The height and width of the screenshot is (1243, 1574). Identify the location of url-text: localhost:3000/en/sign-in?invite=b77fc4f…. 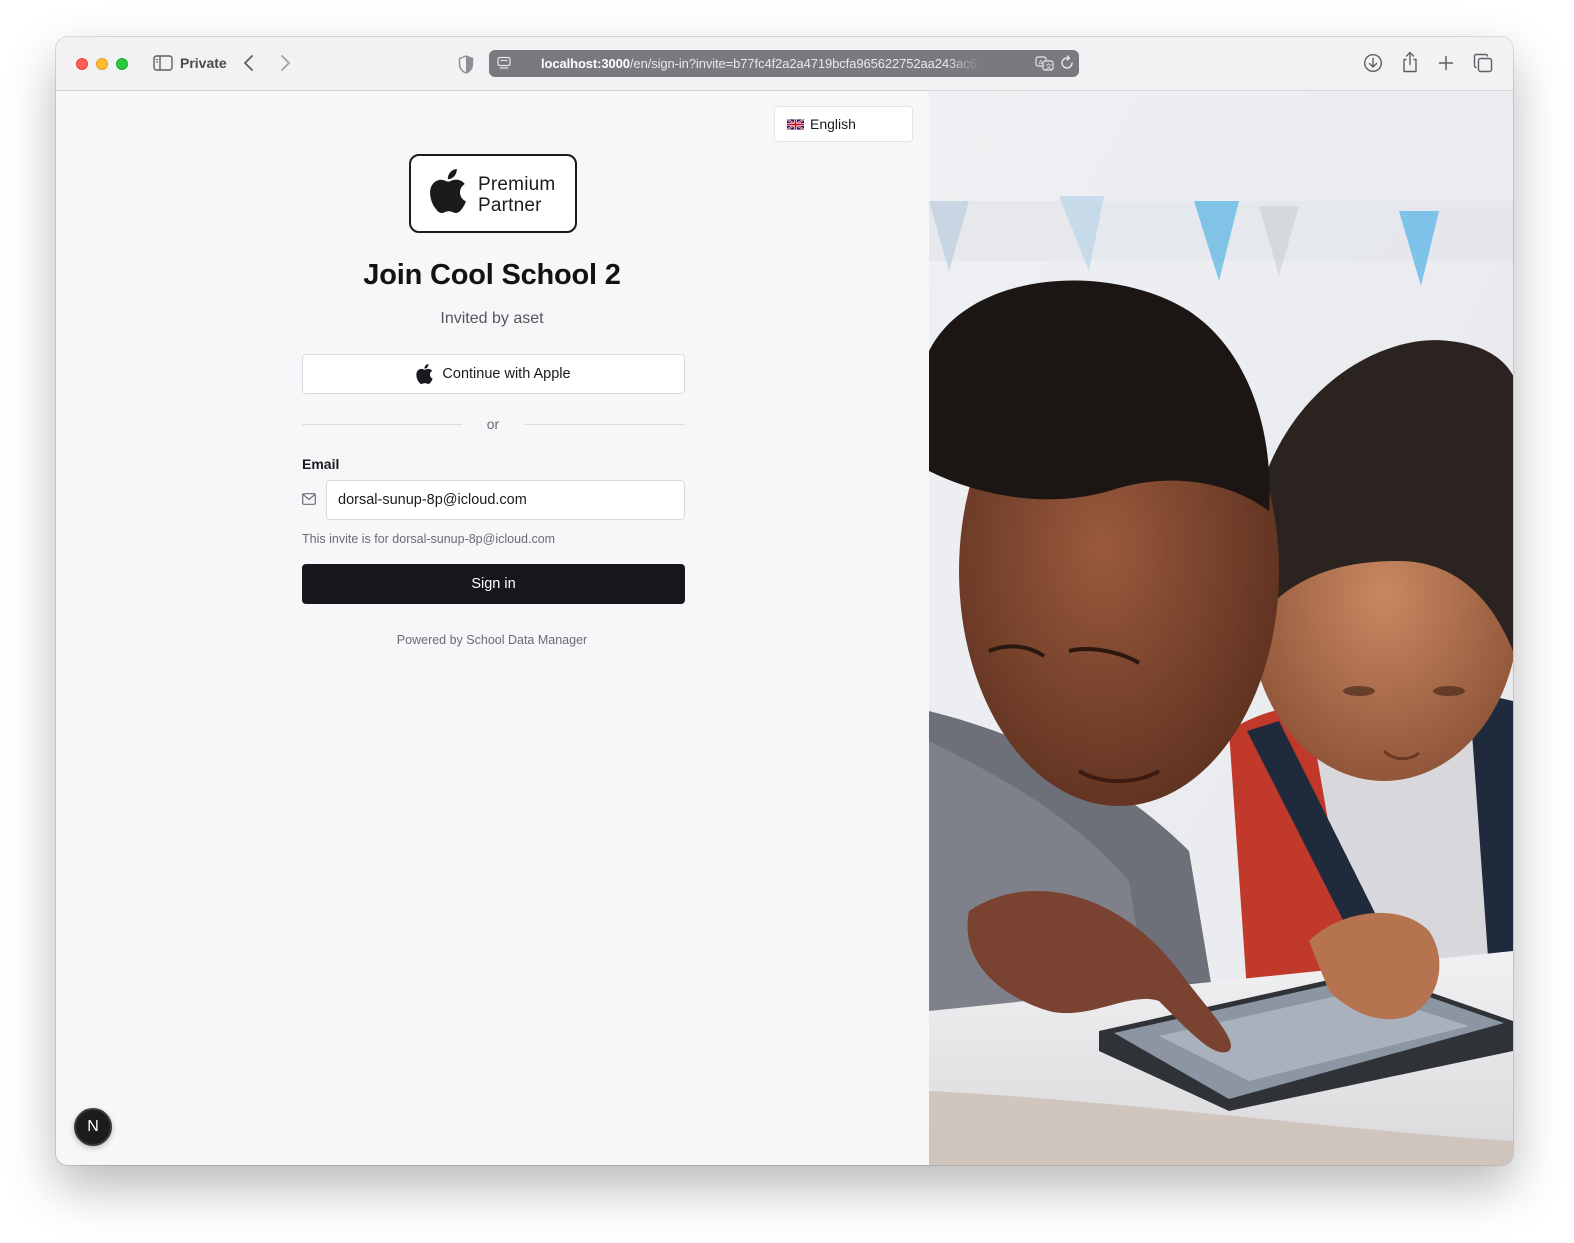
(761, 63).